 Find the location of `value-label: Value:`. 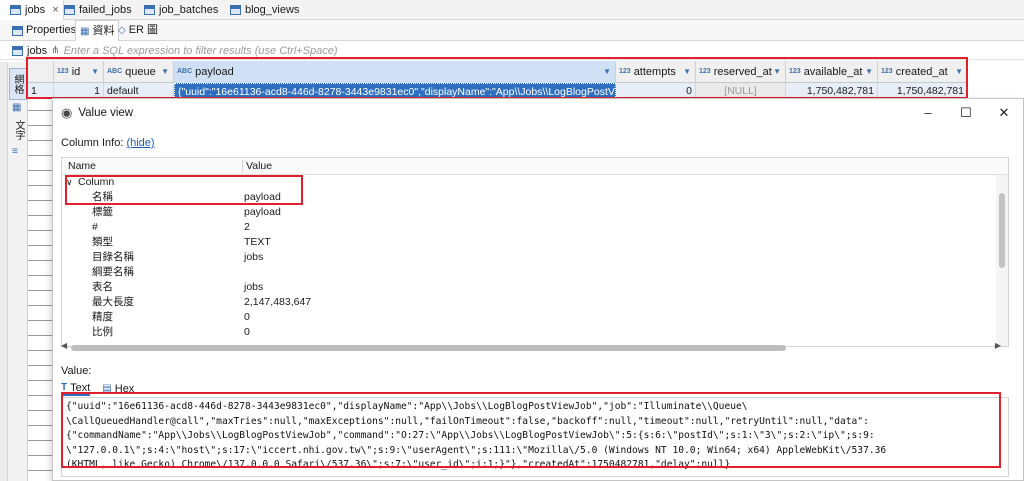

value-label: Value: is located at coordinates (76, 371).